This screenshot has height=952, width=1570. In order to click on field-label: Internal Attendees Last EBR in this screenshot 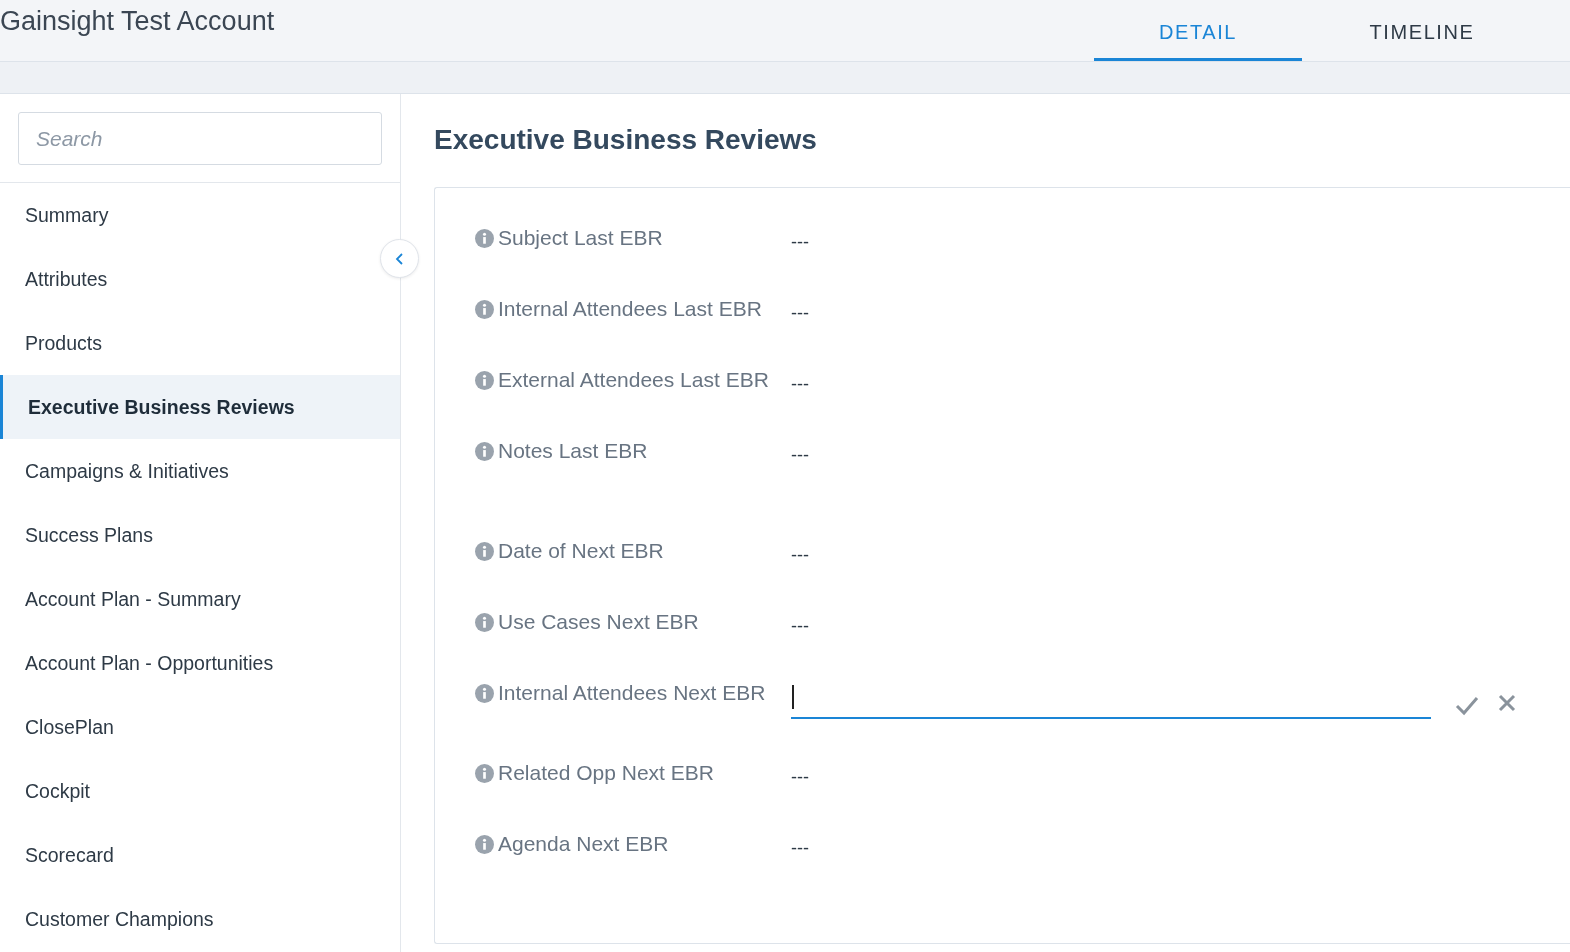, I will do `click(630, 309)`.